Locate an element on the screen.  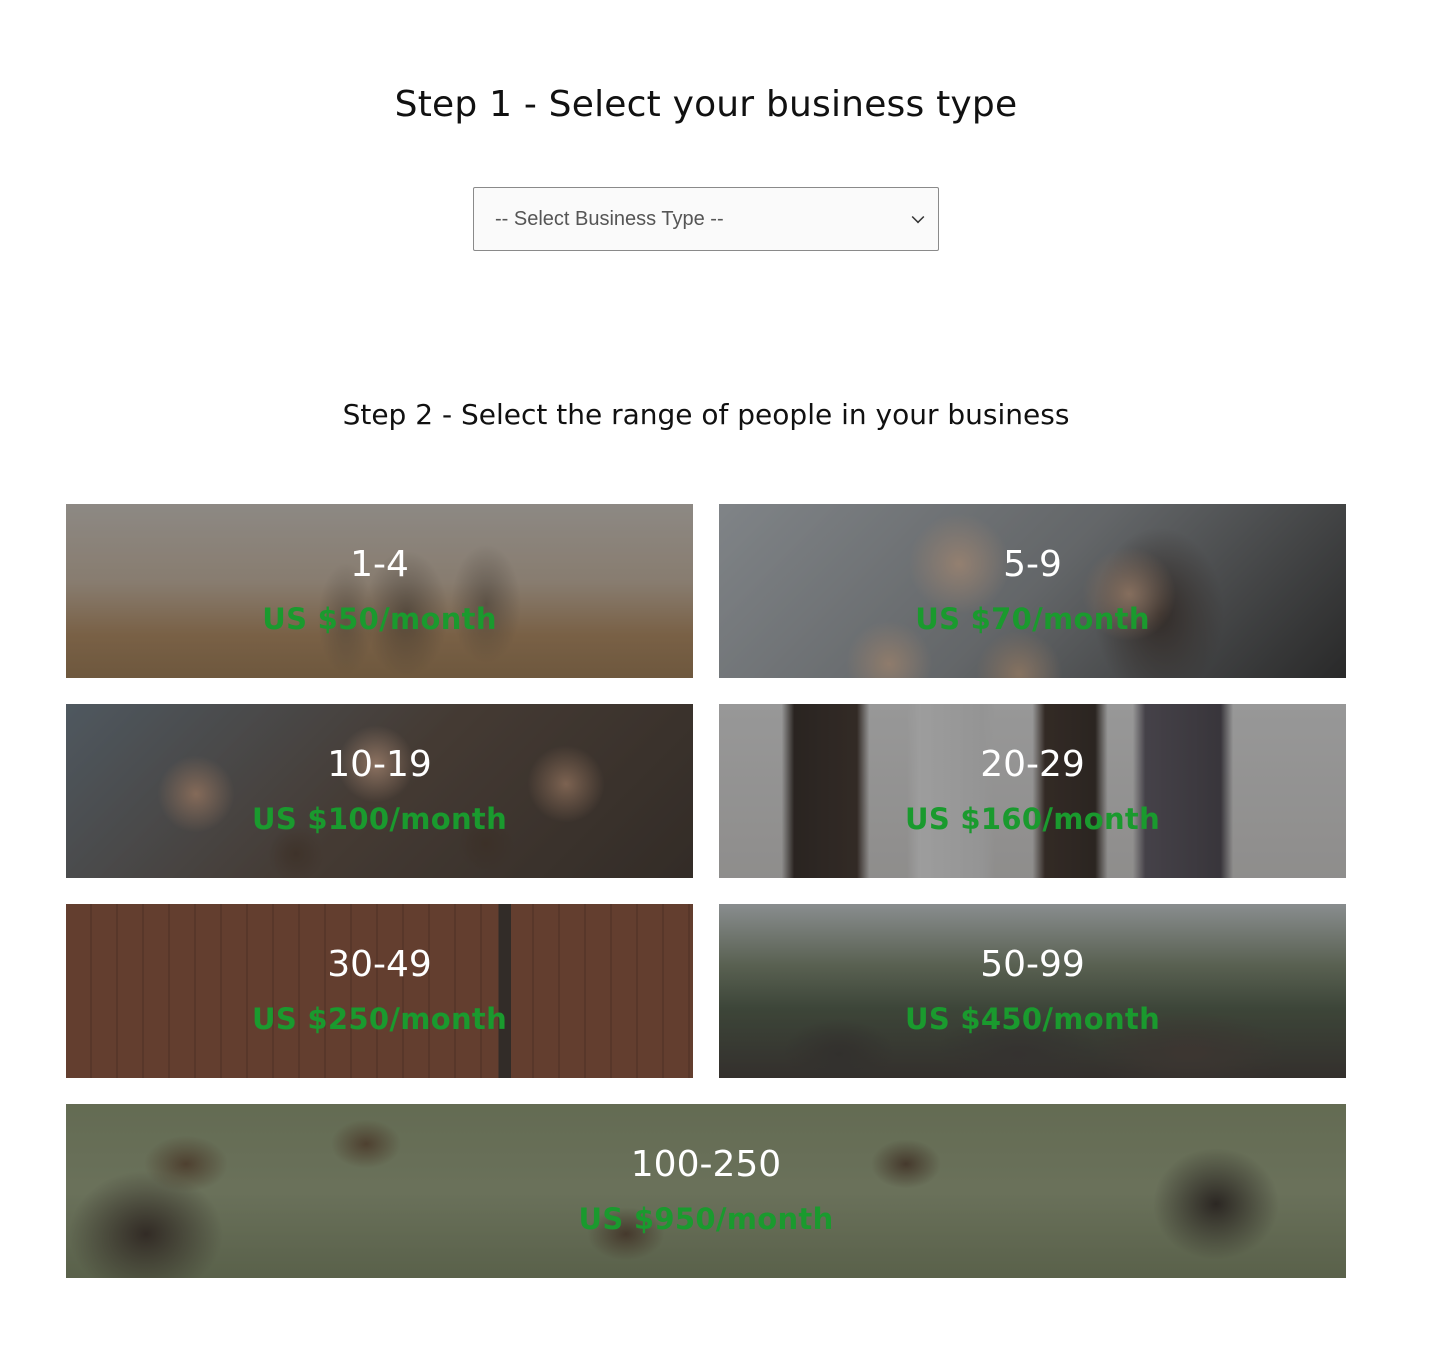
range-tile-5-9: 5-9 US $70/month is located at coordinates (1032, 591).